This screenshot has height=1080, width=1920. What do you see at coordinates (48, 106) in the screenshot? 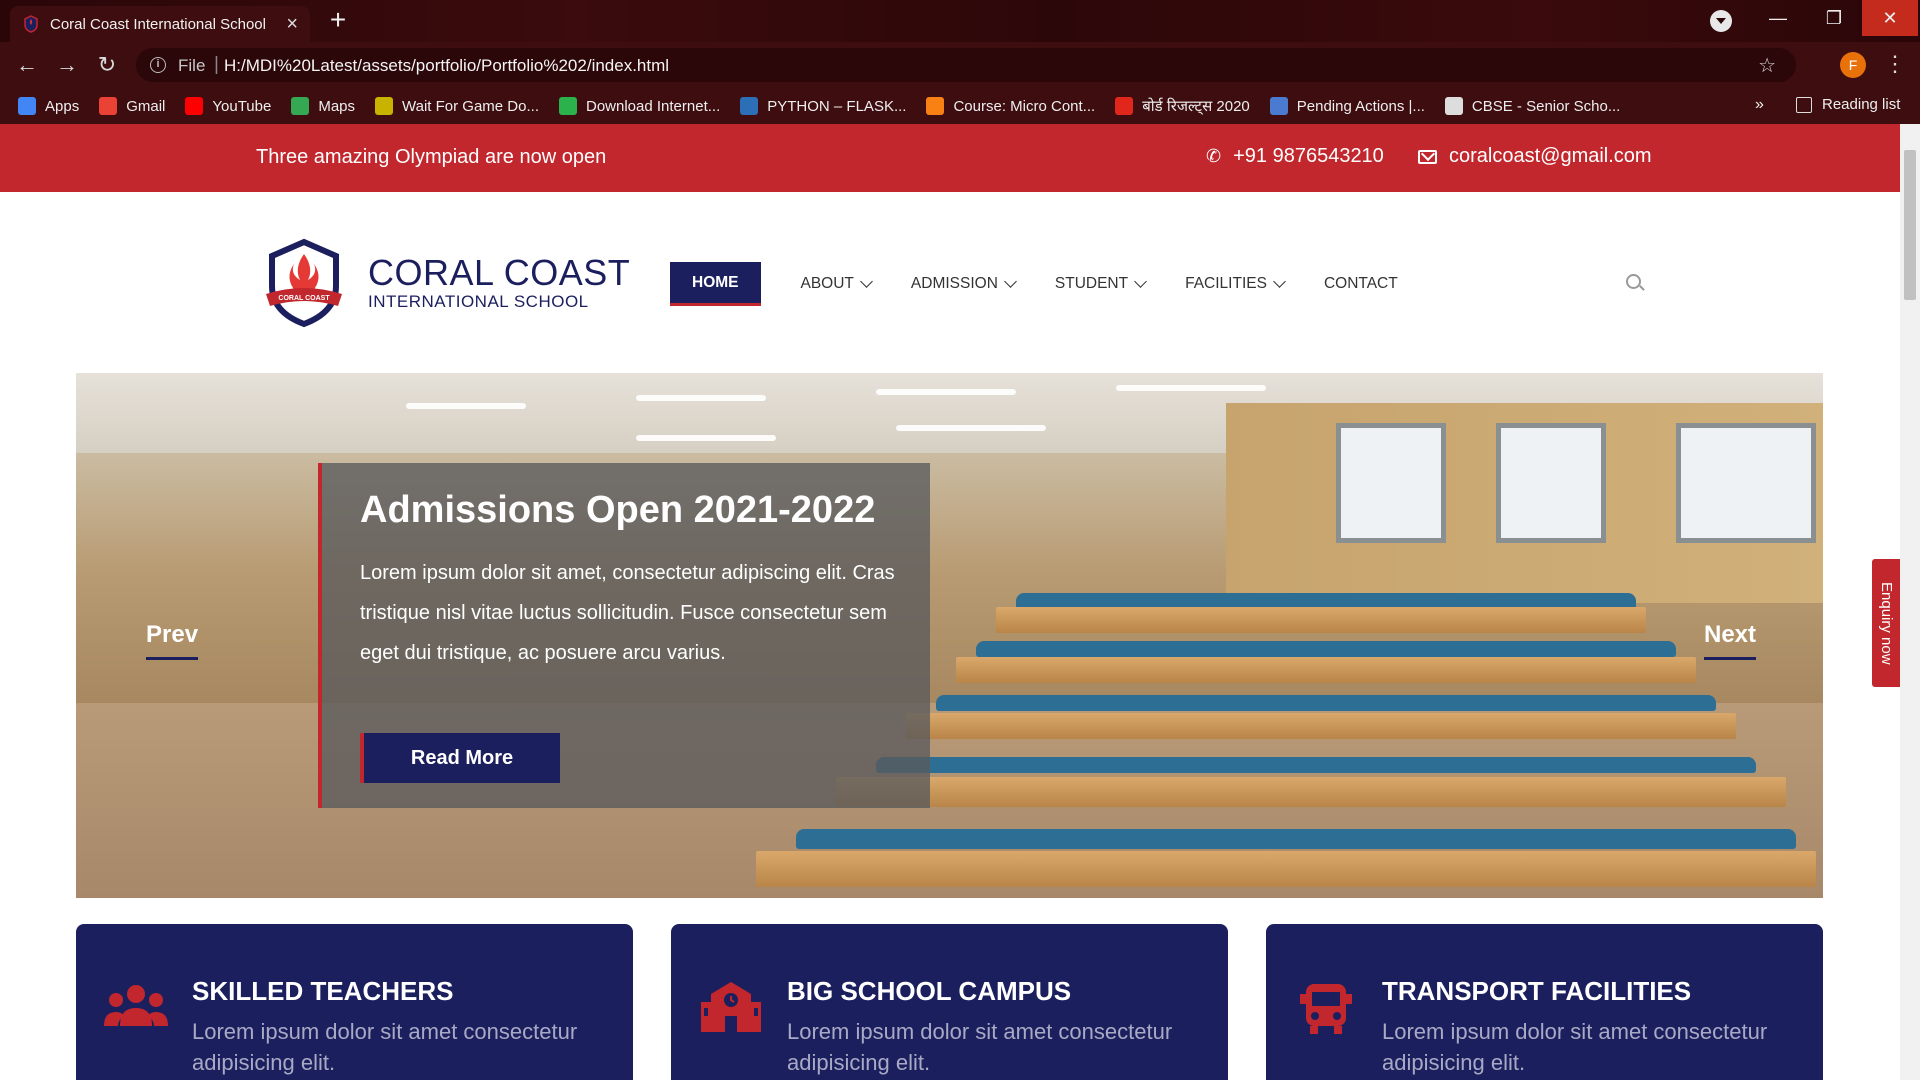
I see `bookmark-item: Apps` at bounding box center [48, 106].